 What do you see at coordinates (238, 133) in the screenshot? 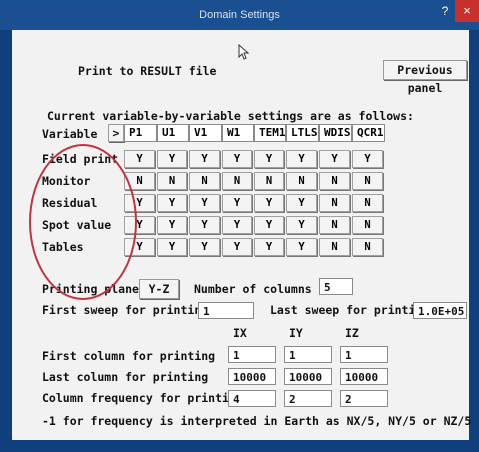
I see `variable-header-cell: W1` at bounding box center [238, 133].